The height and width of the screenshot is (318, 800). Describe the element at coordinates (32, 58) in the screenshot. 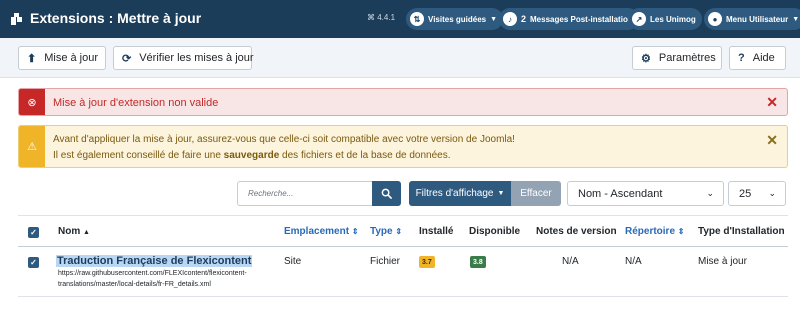

I see `upload-icon: ⬆` at that location.